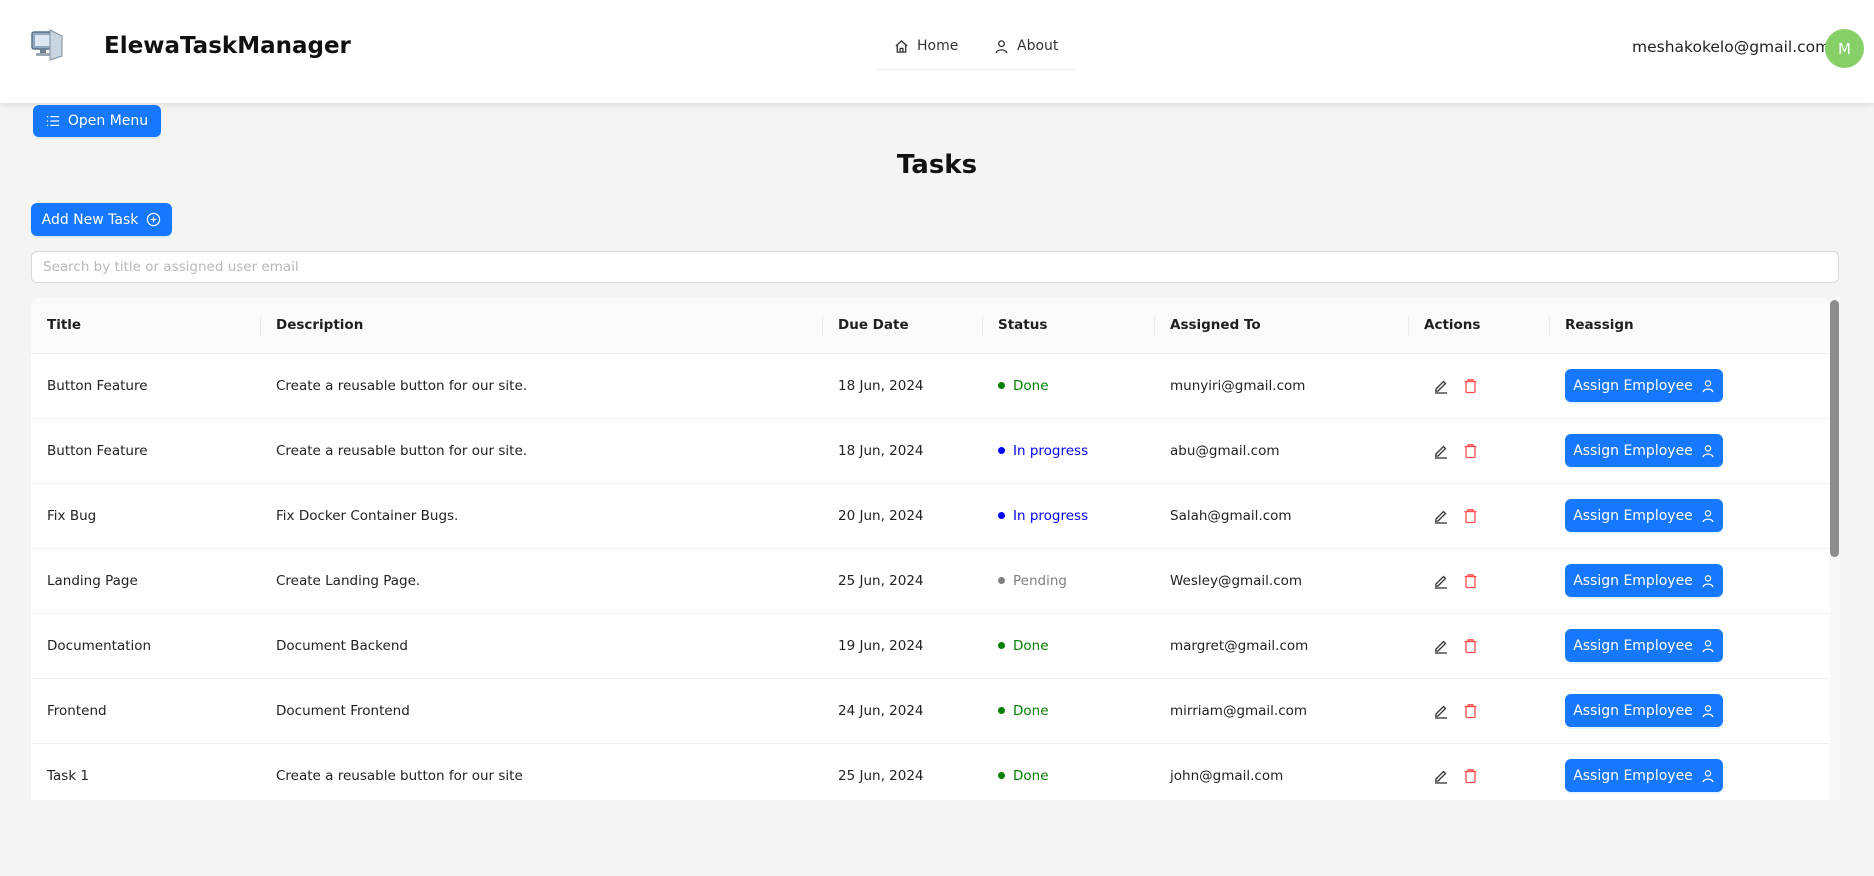  I want to click on status-badge: Done, so click(1023, 711).